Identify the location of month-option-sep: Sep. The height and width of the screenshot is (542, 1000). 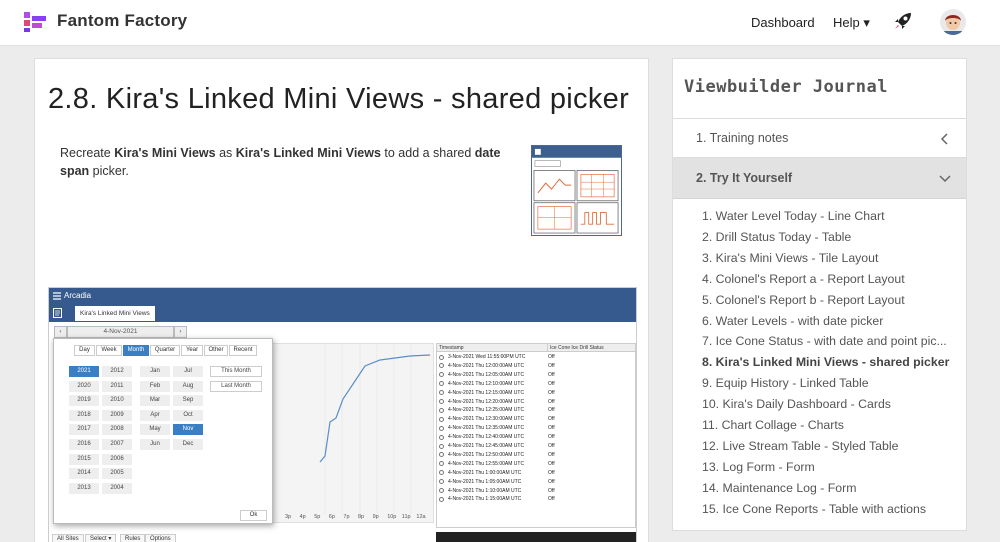
(188, 401).